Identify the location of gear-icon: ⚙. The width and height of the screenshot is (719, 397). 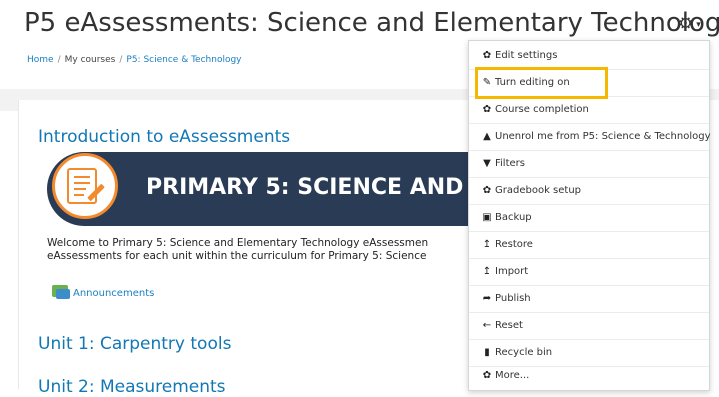
(686, 24).